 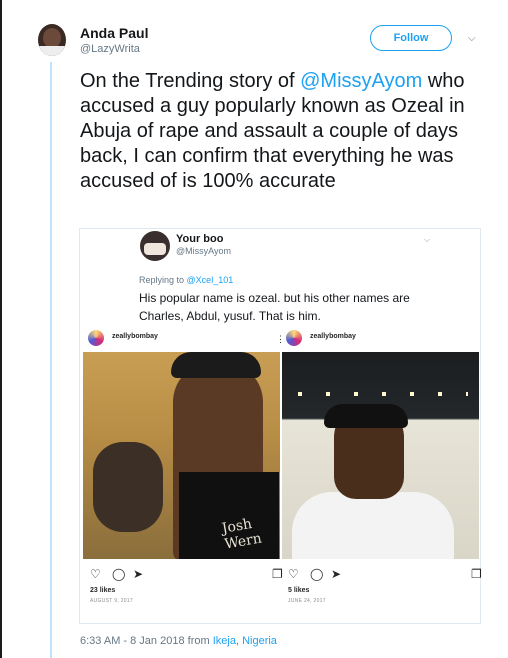 What do you see at coordinates (181, 455) in the screenshot?
I see `ig-photo: Josh Wern` at bounding box center [181, 455].